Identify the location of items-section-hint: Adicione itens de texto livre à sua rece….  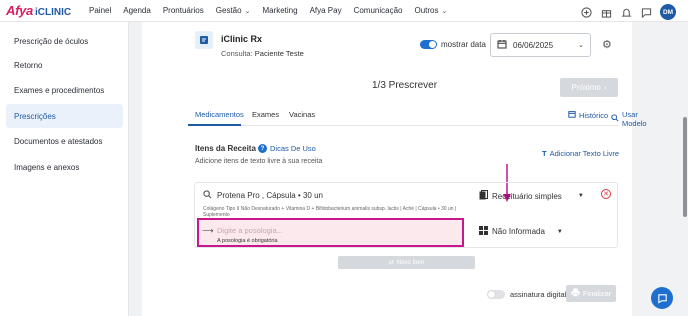
(259, 161).